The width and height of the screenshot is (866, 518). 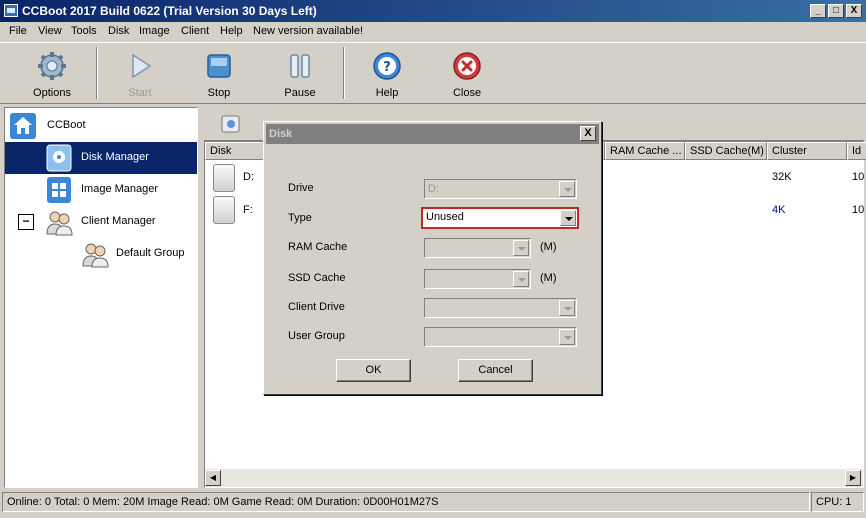 What do you see at coordinates (495, 370) in the screenshot?
I see `cancel-button: Cancel` at bounding box center [495, 370].